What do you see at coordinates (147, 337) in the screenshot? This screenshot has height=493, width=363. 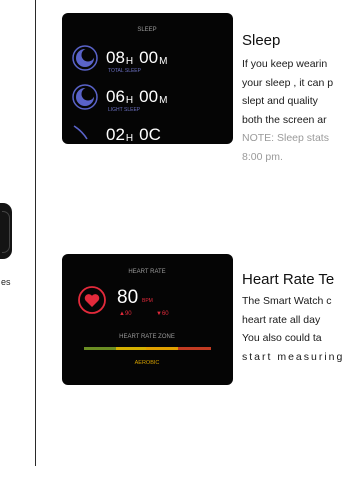 I see `zone-label: HEART RATE ZONE` at bounding box center [147, 337].